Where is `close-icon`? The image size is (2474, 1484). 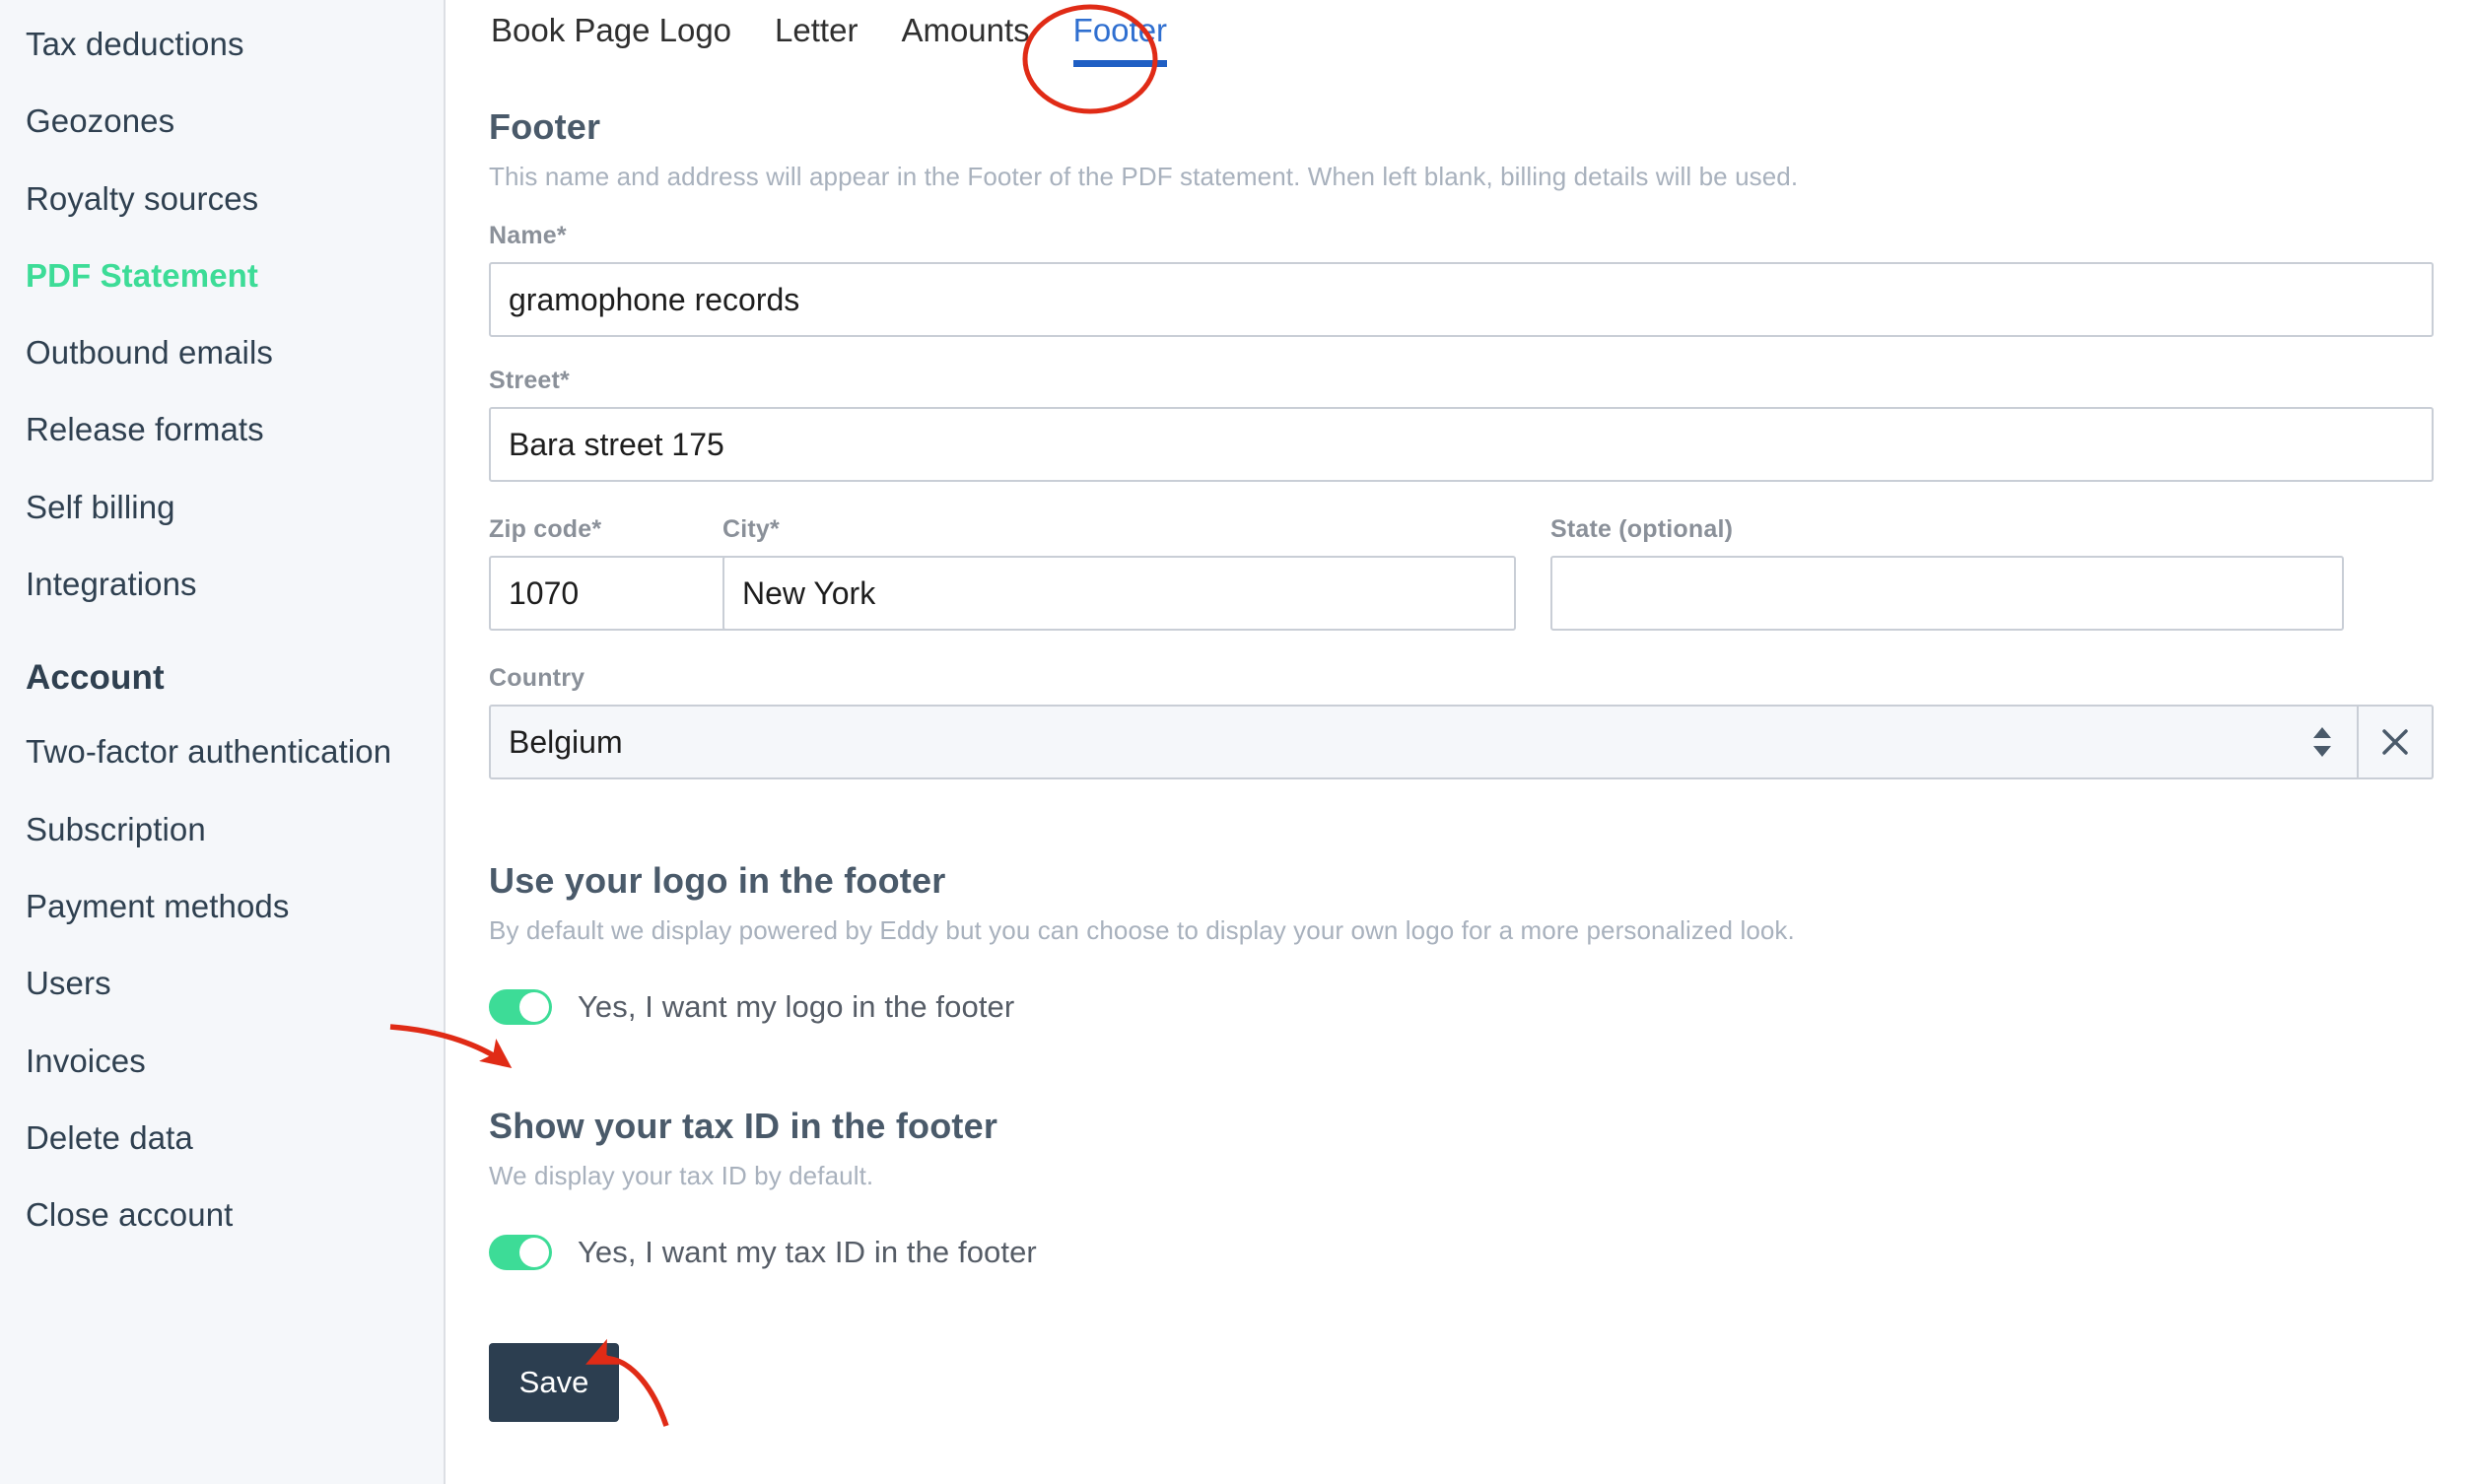 close-icon is located at coordinates (2395, 742).